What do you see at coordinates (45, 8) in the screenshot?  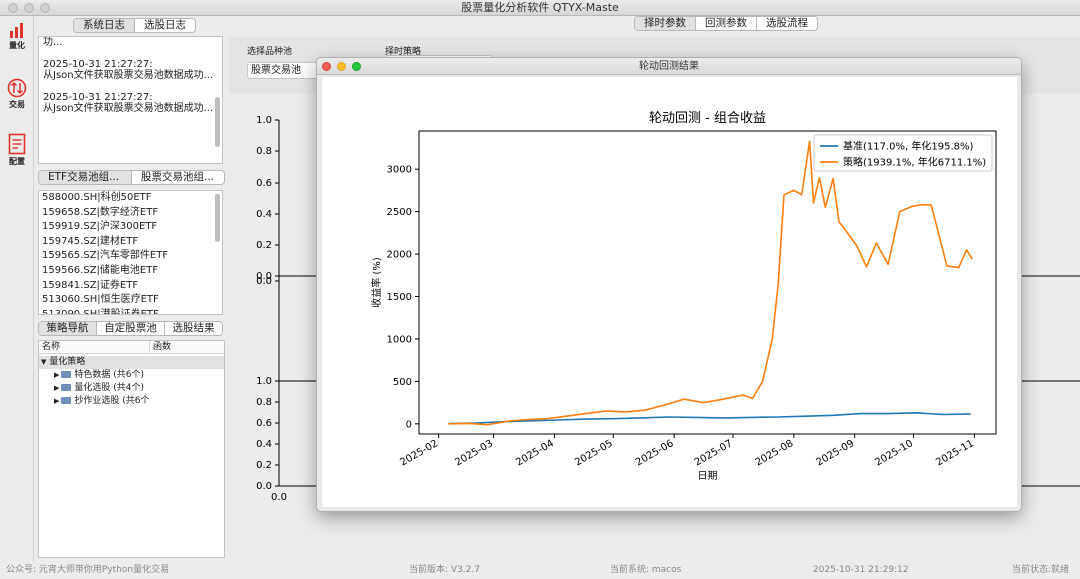 I see `maximize-window-button` at bounding box center [45, 8].